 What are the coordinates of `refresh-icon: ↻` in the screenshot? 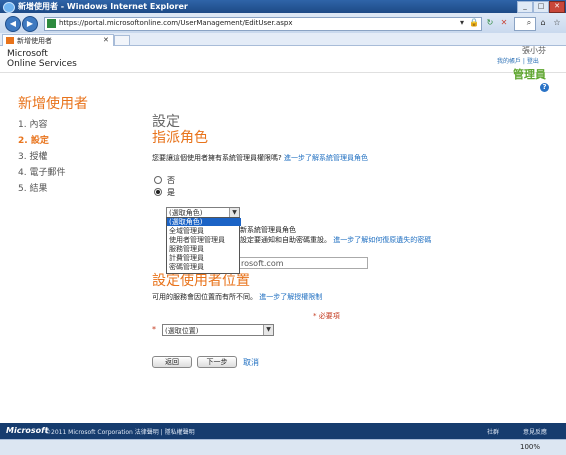 It's located at (490, 23).